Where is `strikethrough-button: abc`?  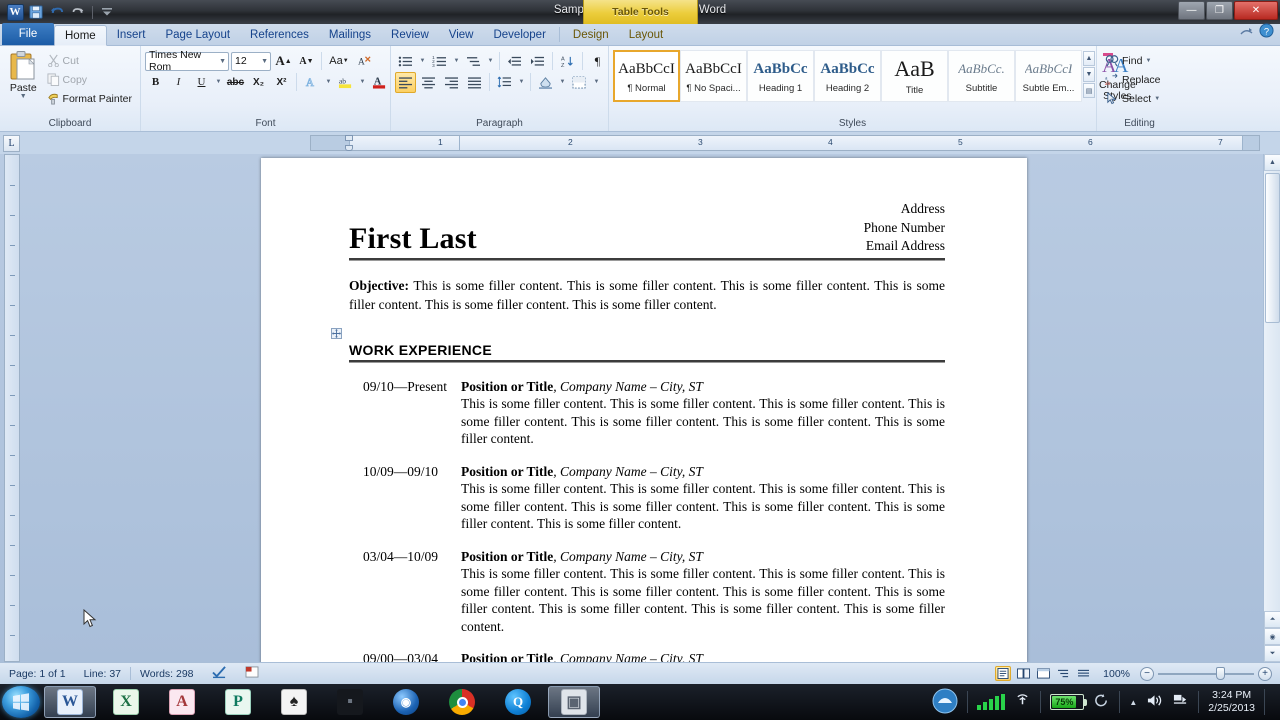 strikethrough-button: abc is located at coordinates (235, 82).